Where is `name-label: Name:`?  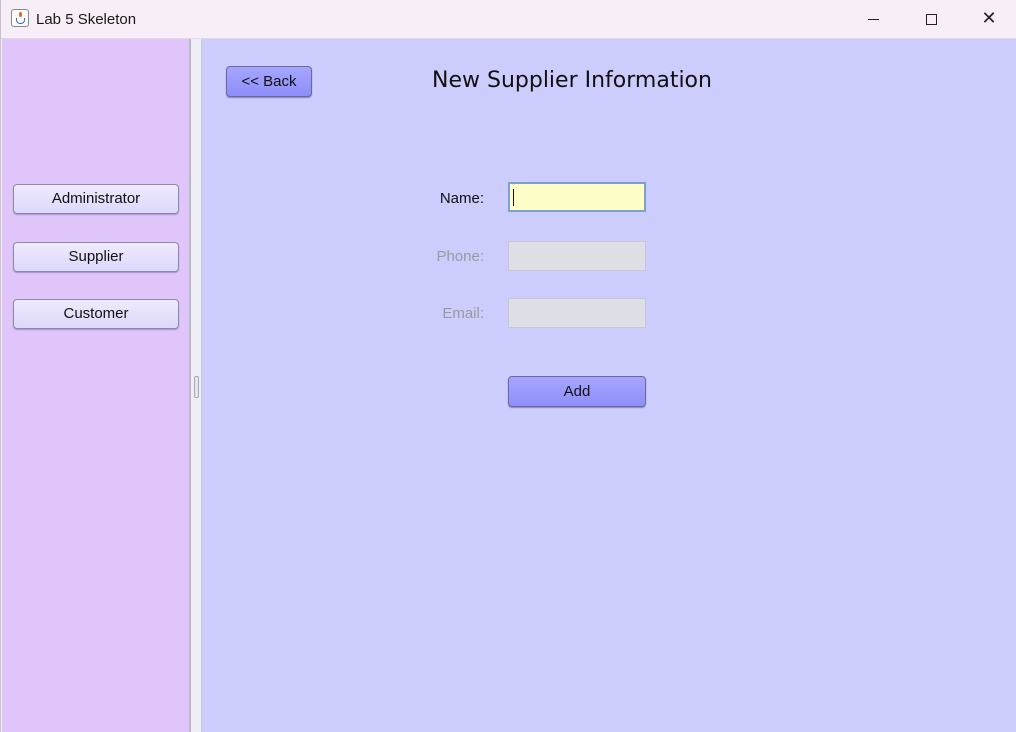 name-label: Name: is located at coordinates (461, 198).